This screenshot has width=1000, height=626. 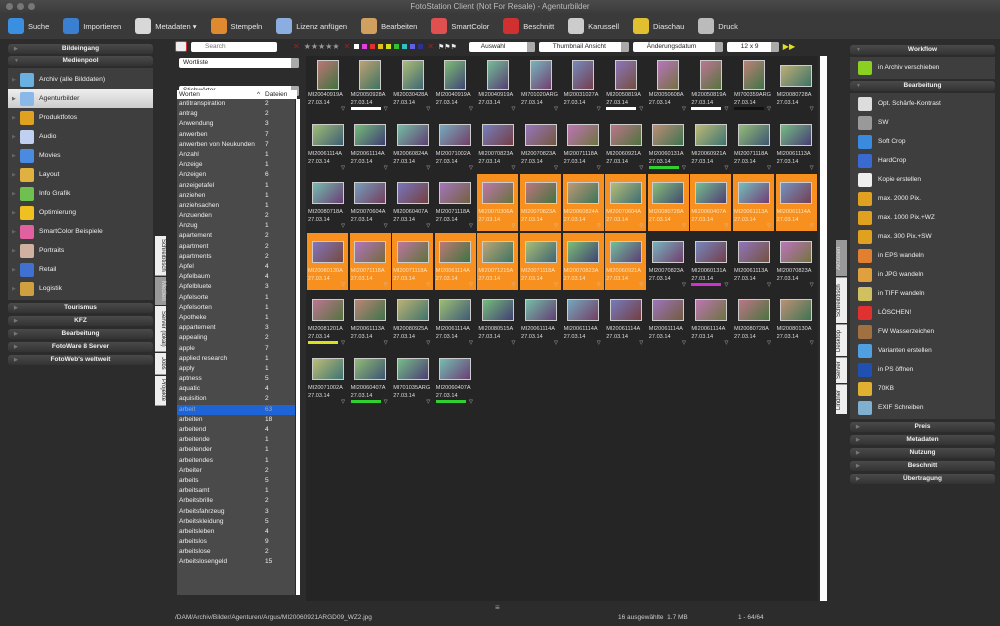 What do you see at coordinates (668, 144) in the screenshot?
I see `thumbnail: MI20060131A 27.03.14 ▽` at bounding box center [668, 144].